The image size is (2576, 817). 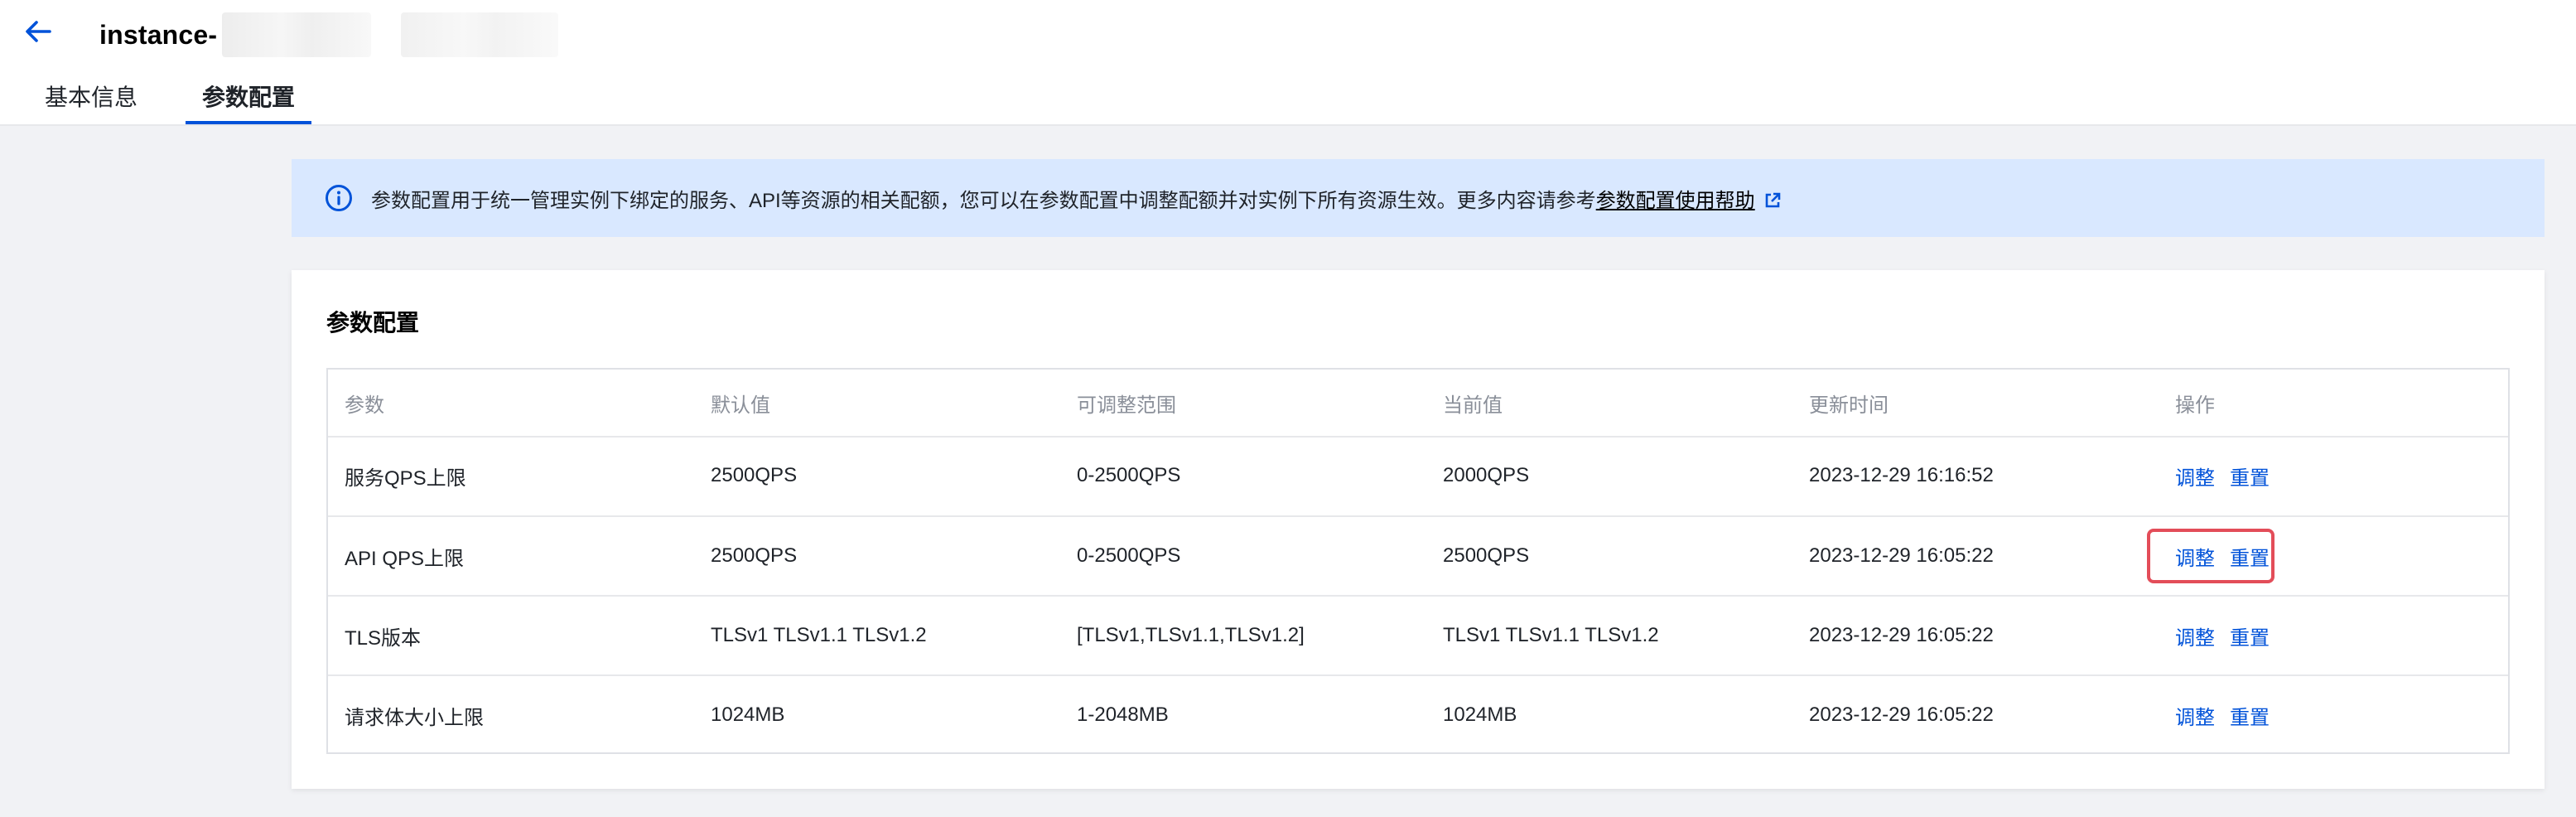 I want to click on cell-param: 请求体大小上限, so click(x=415, y=718).